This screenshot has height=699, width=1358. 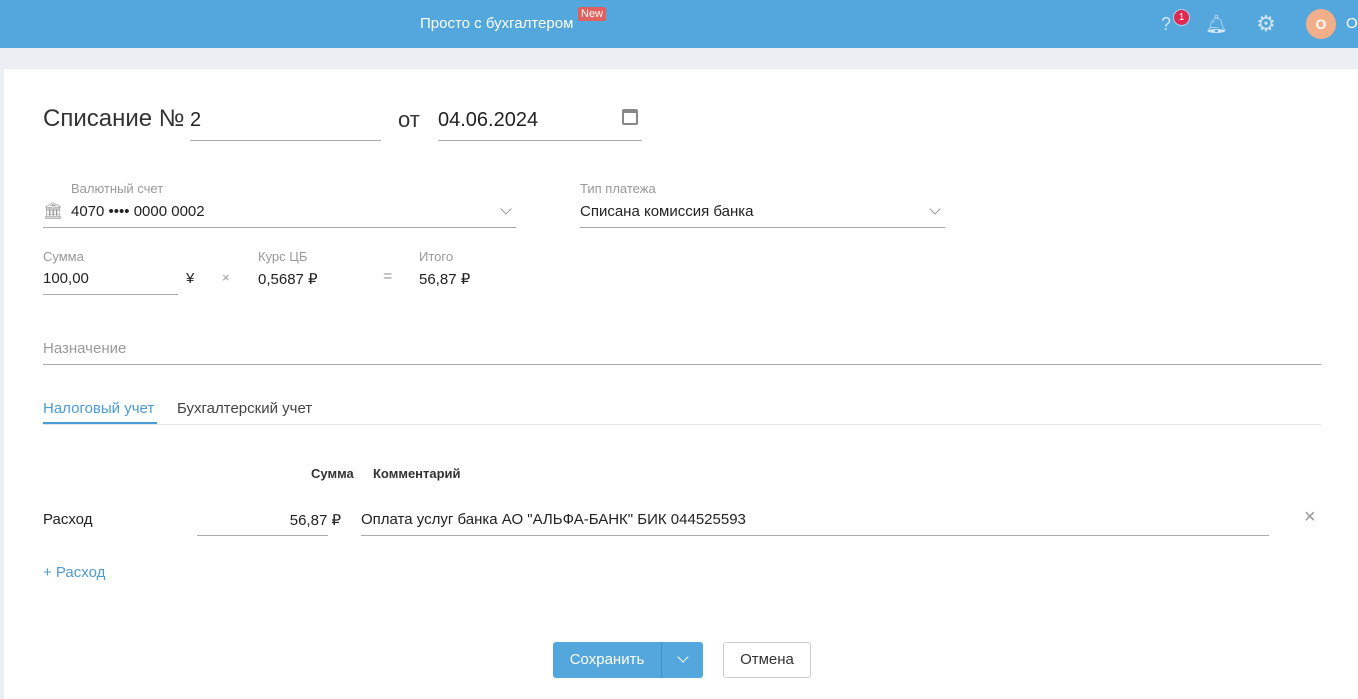 What do you see at coordinates (1181, 17) in the screenshot?
I see `help-count-badge: 1` at bounding box center [1181, 17].